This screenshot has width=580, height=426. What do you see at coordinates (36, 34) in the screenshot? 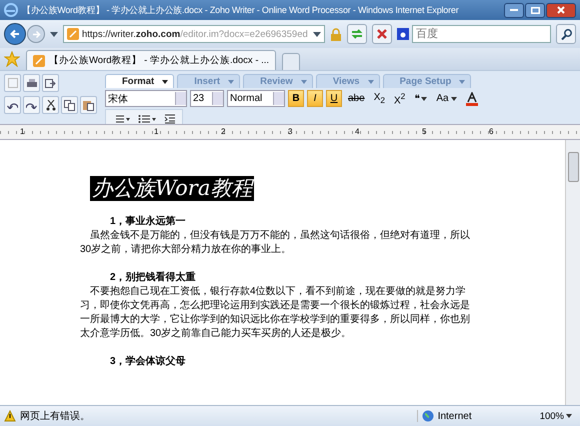
I see `forward-arrow-icon` at bounding box center [36, 34].